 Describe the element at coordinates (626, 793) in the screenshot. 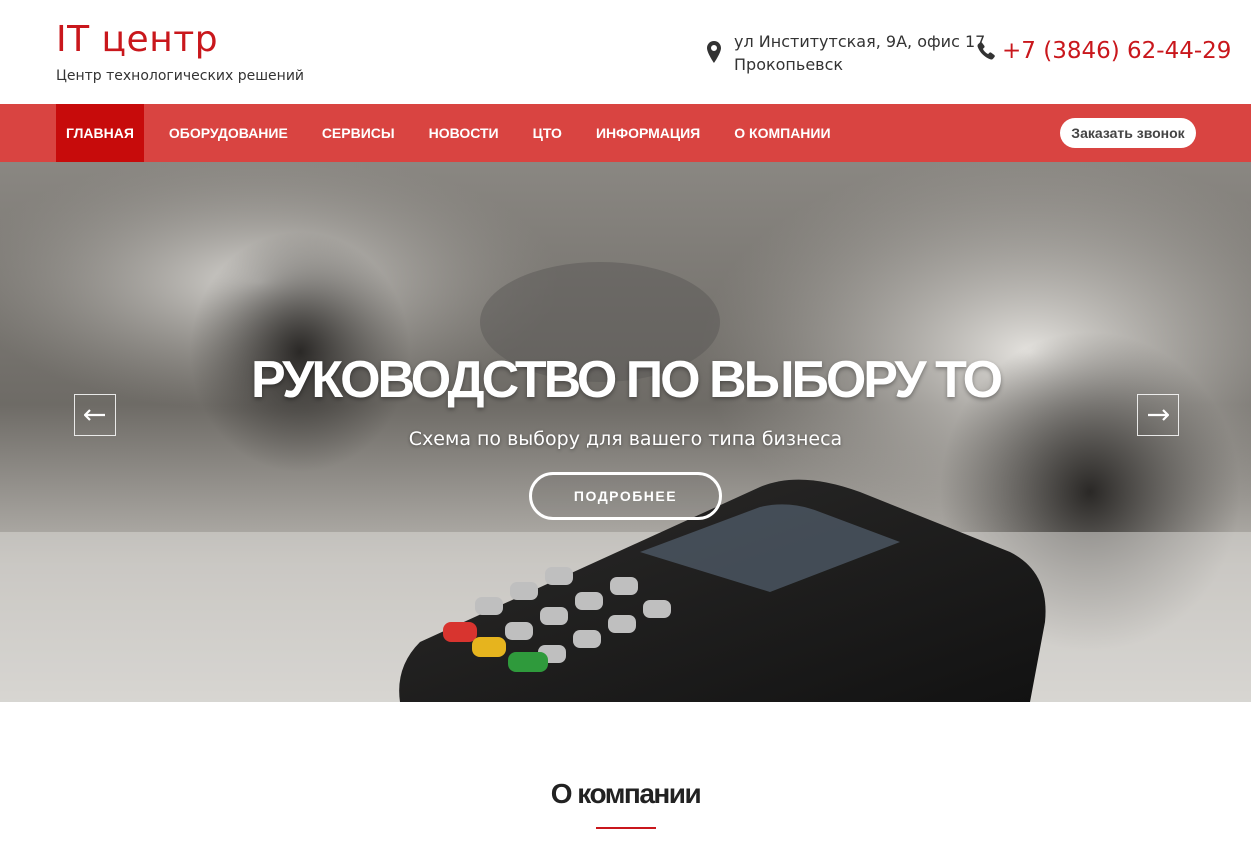

I see `about-section-title: О компании` at that location.